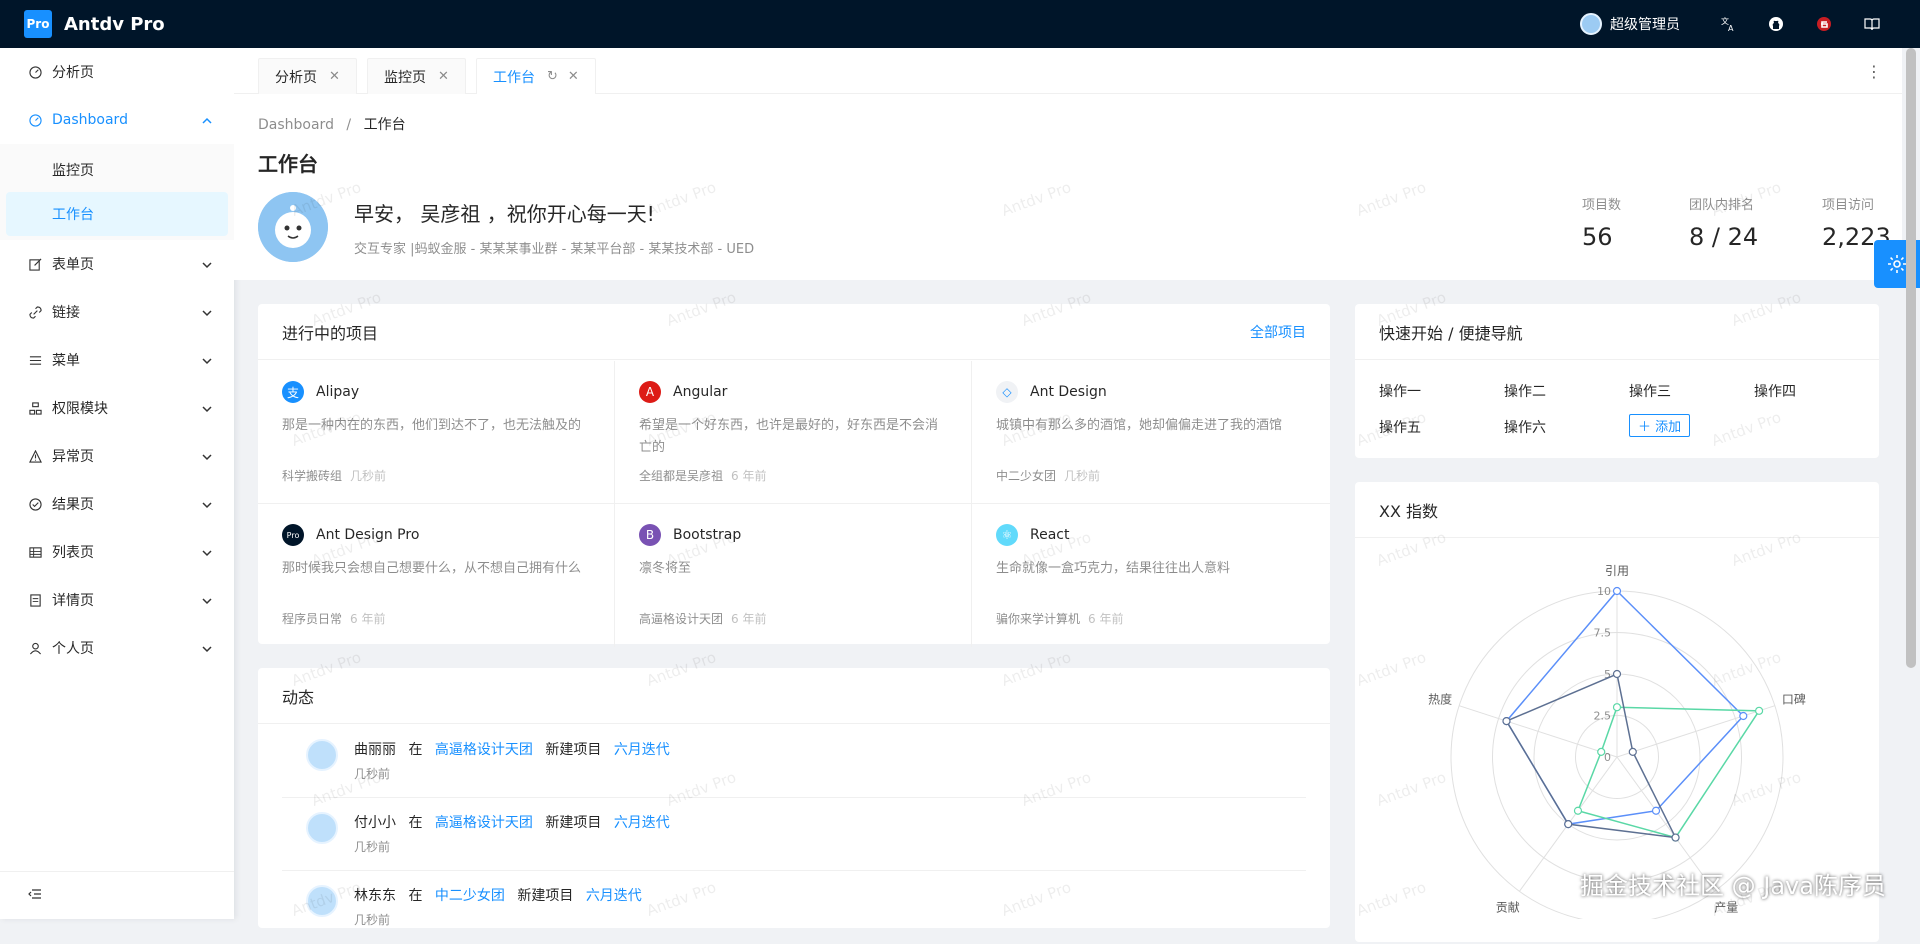 The image size is (1920, 944). Describe the element at coordinates (1139, 425) in the screenshot. I see `project-desc: 城镇中有那么多的酒馆，她却偏偏走进了我的酒馆` at that location.